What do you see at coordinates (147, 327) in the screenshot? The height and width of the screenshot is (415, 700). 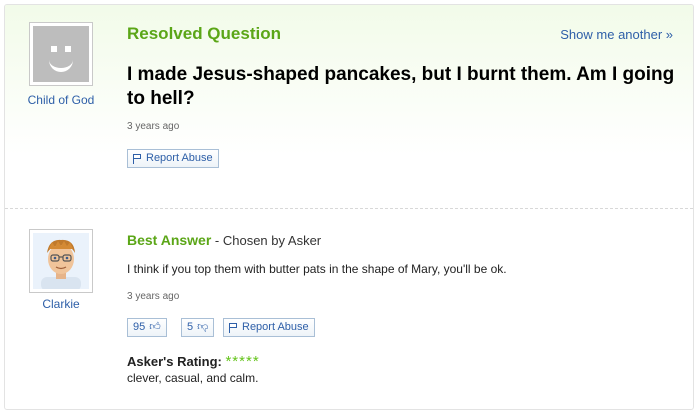 I see `thumbs-up-button: 95 👍︎` at bounding box center [147, 327].